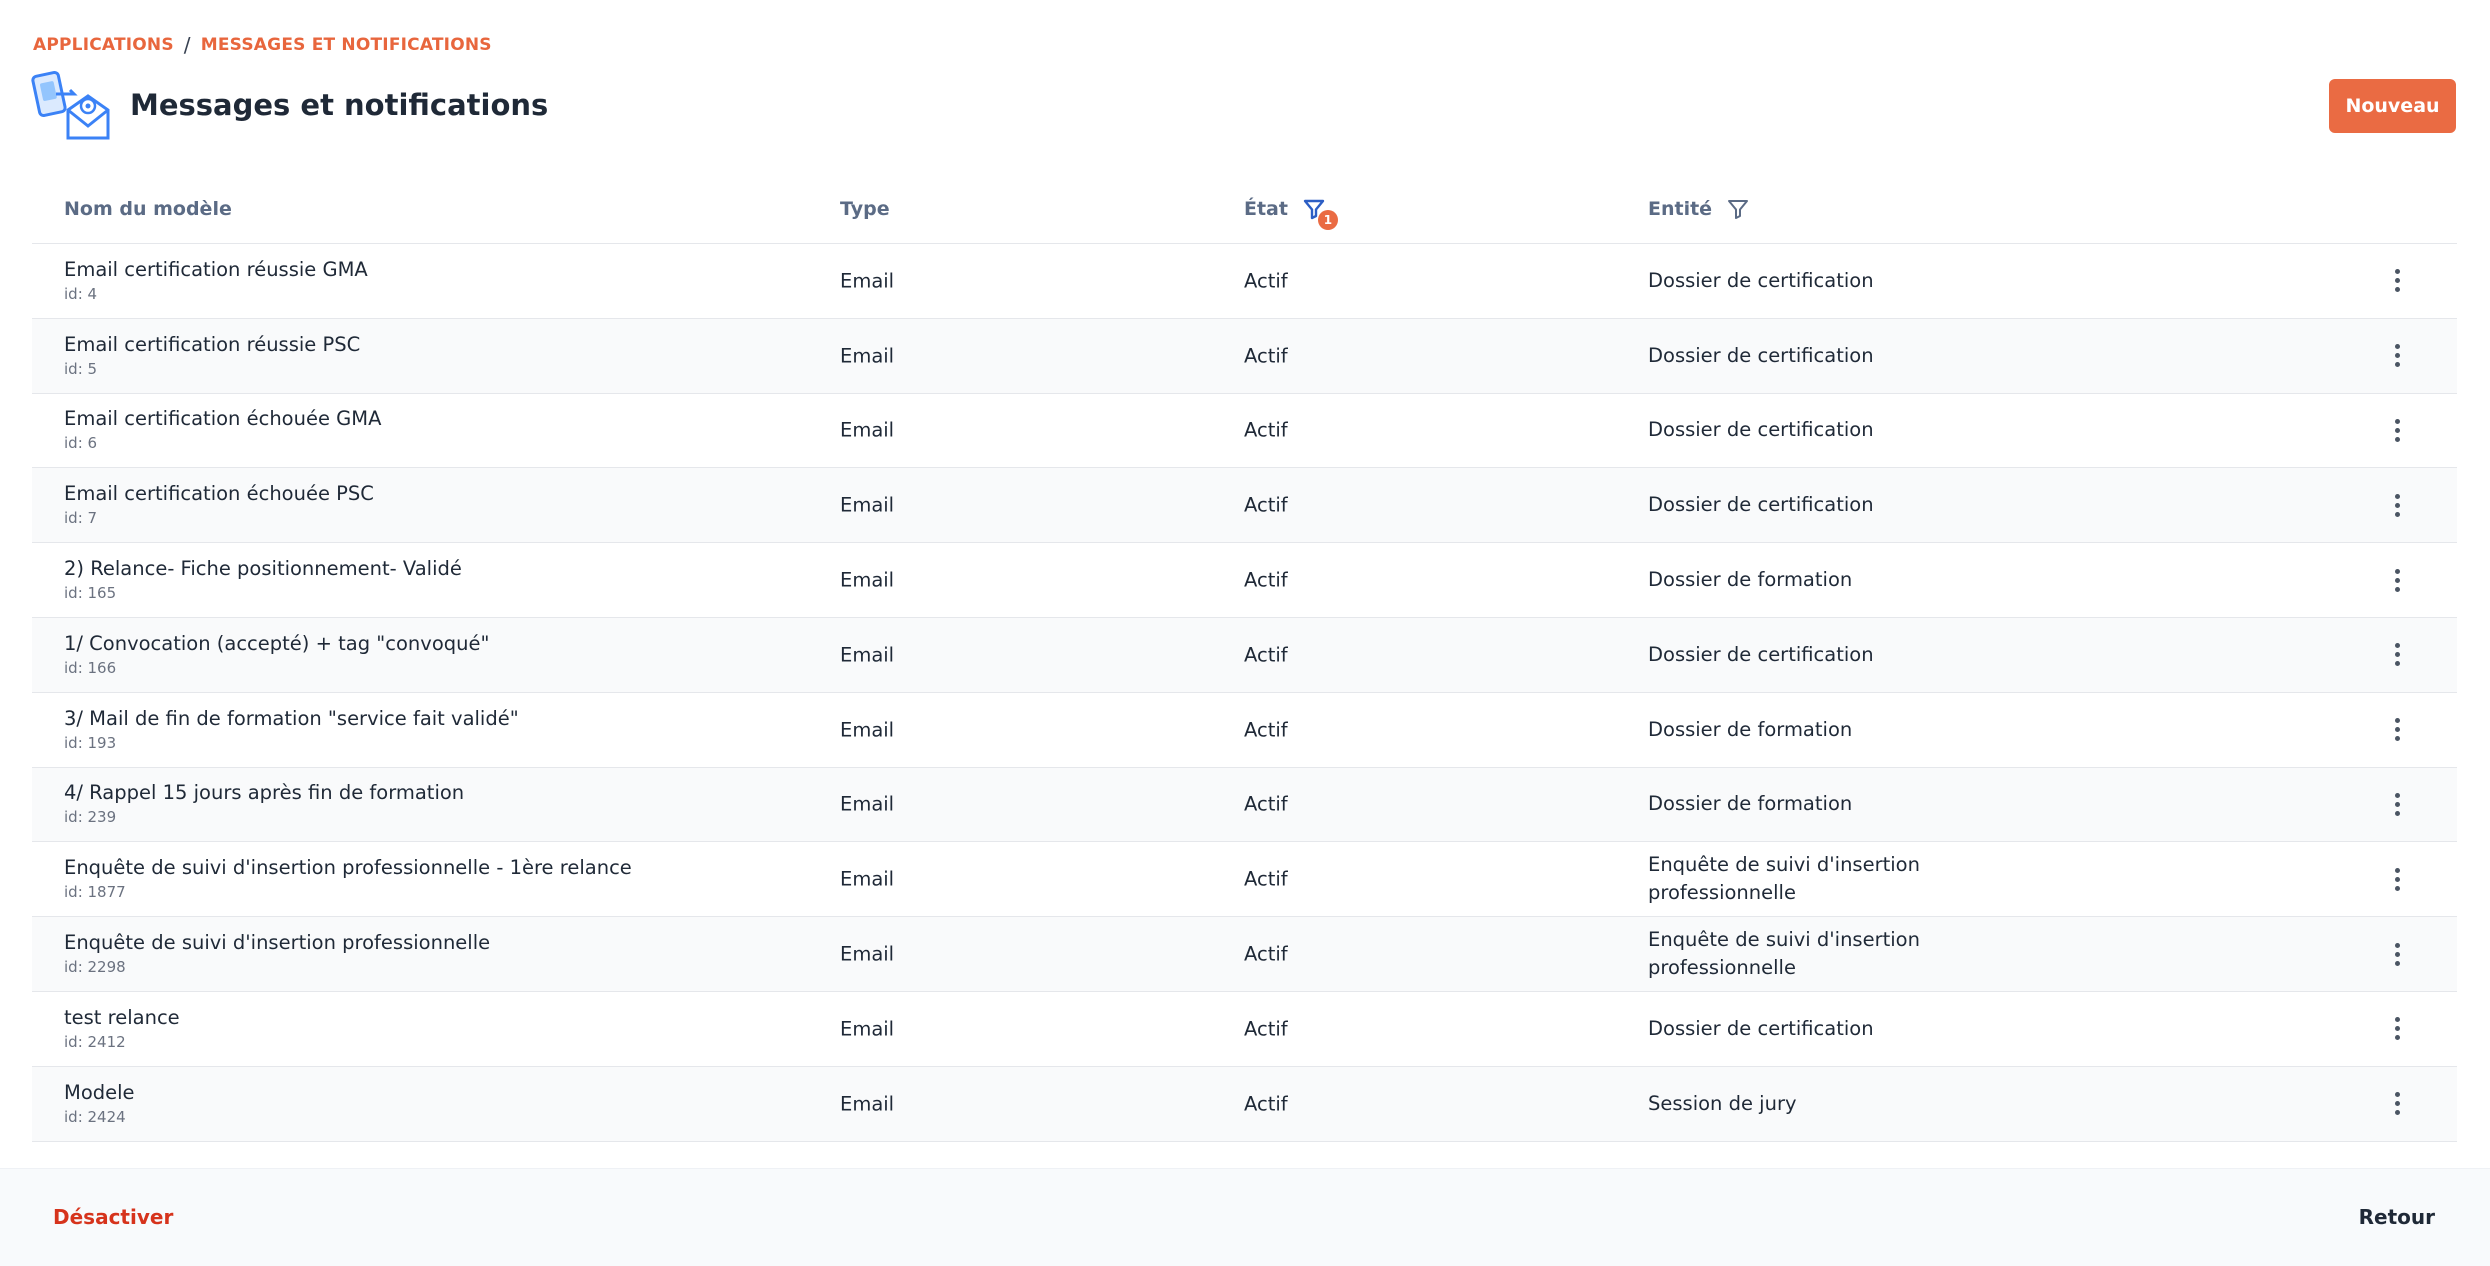 The width and height of the screenshot is (2490, 1266). Describe the element at coordinates (95, 1041) in the screenshot. I see `template-id: id: 2412` at that location.